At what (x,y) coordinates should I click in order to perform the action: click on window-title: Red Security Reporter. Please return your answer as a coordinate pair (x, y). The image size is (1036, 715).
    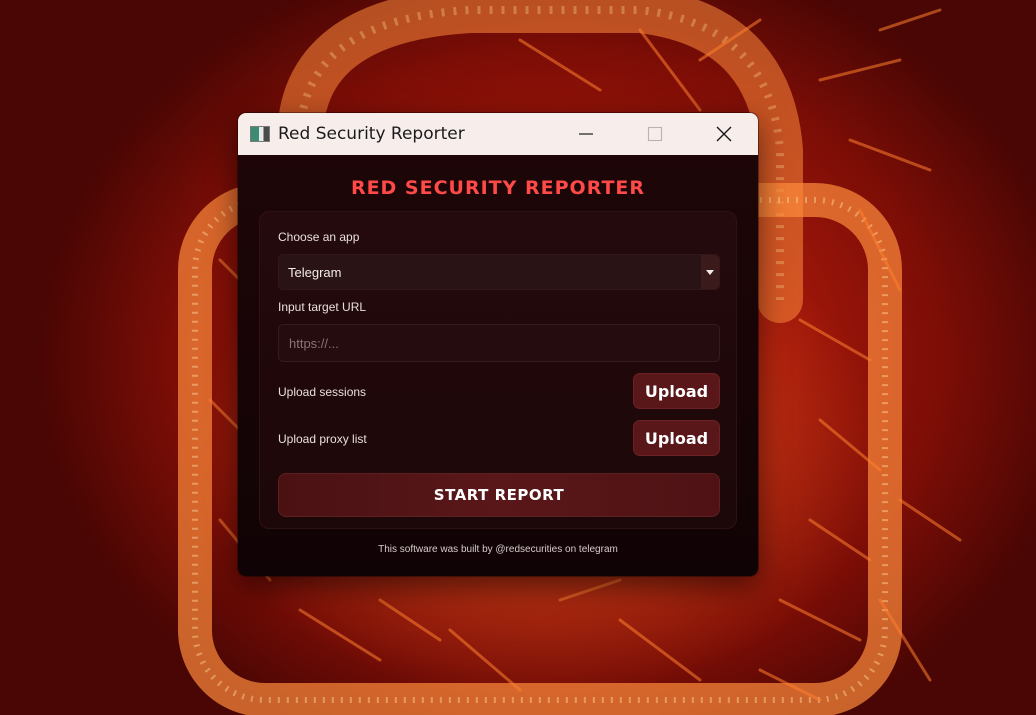
    Looking at the image, I should click on (371, 134).